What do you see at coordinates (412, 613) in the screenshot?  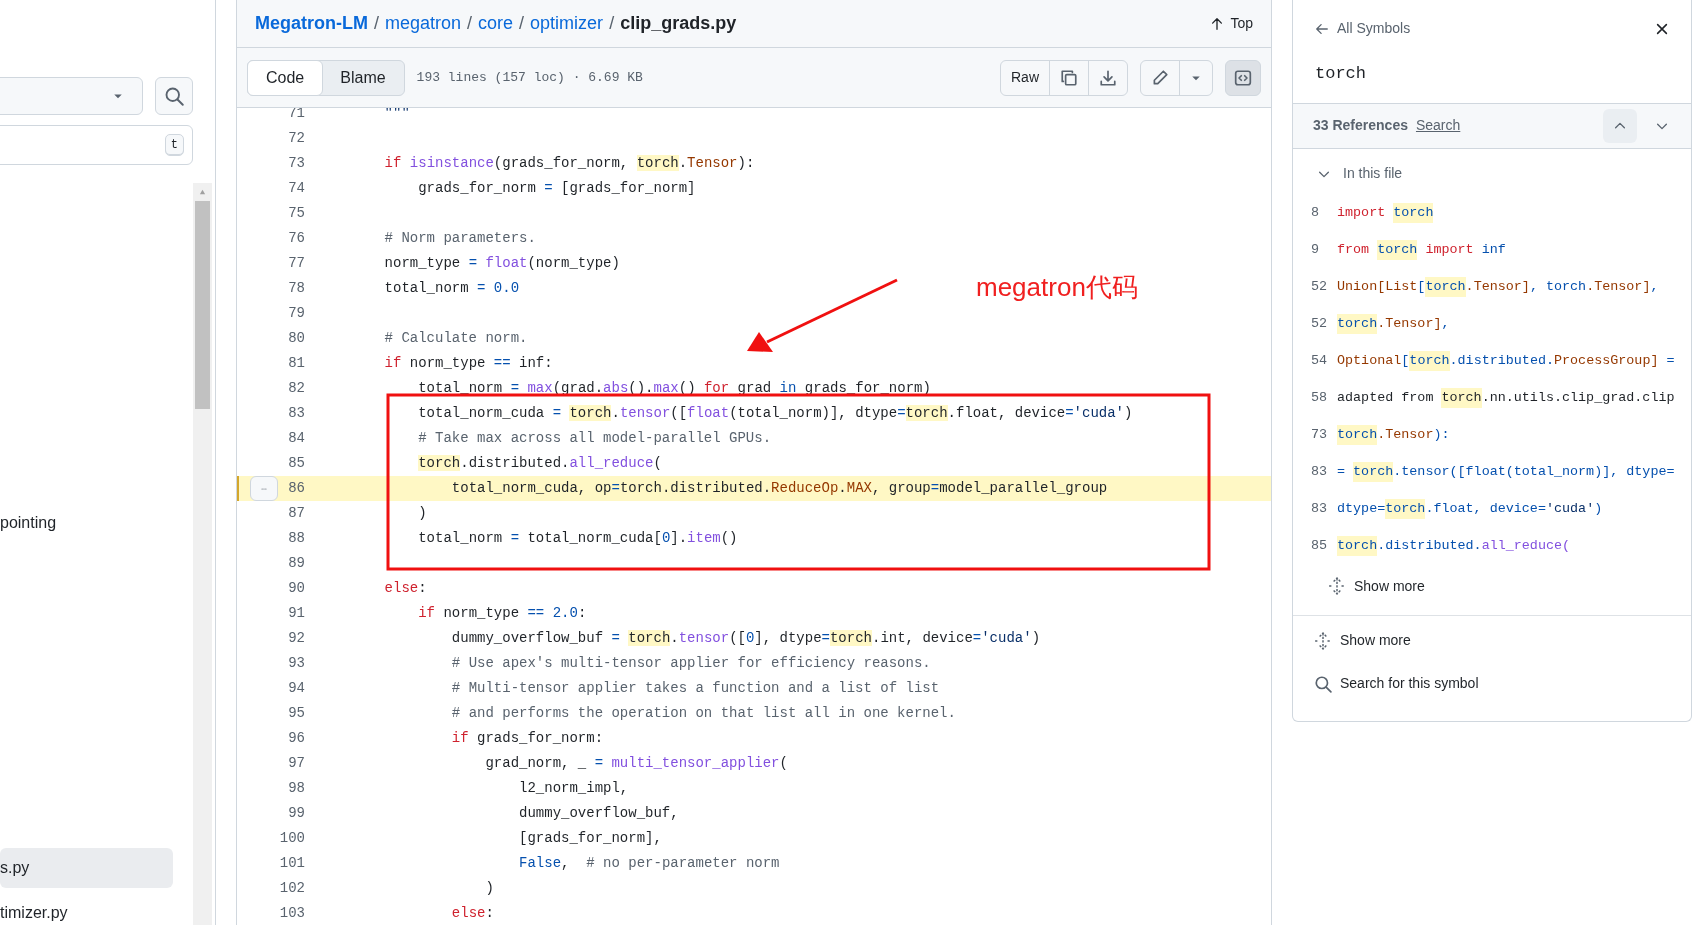 I see `code-row: 91 if norm_type == 2.0:` at bounding box center [412, 613].